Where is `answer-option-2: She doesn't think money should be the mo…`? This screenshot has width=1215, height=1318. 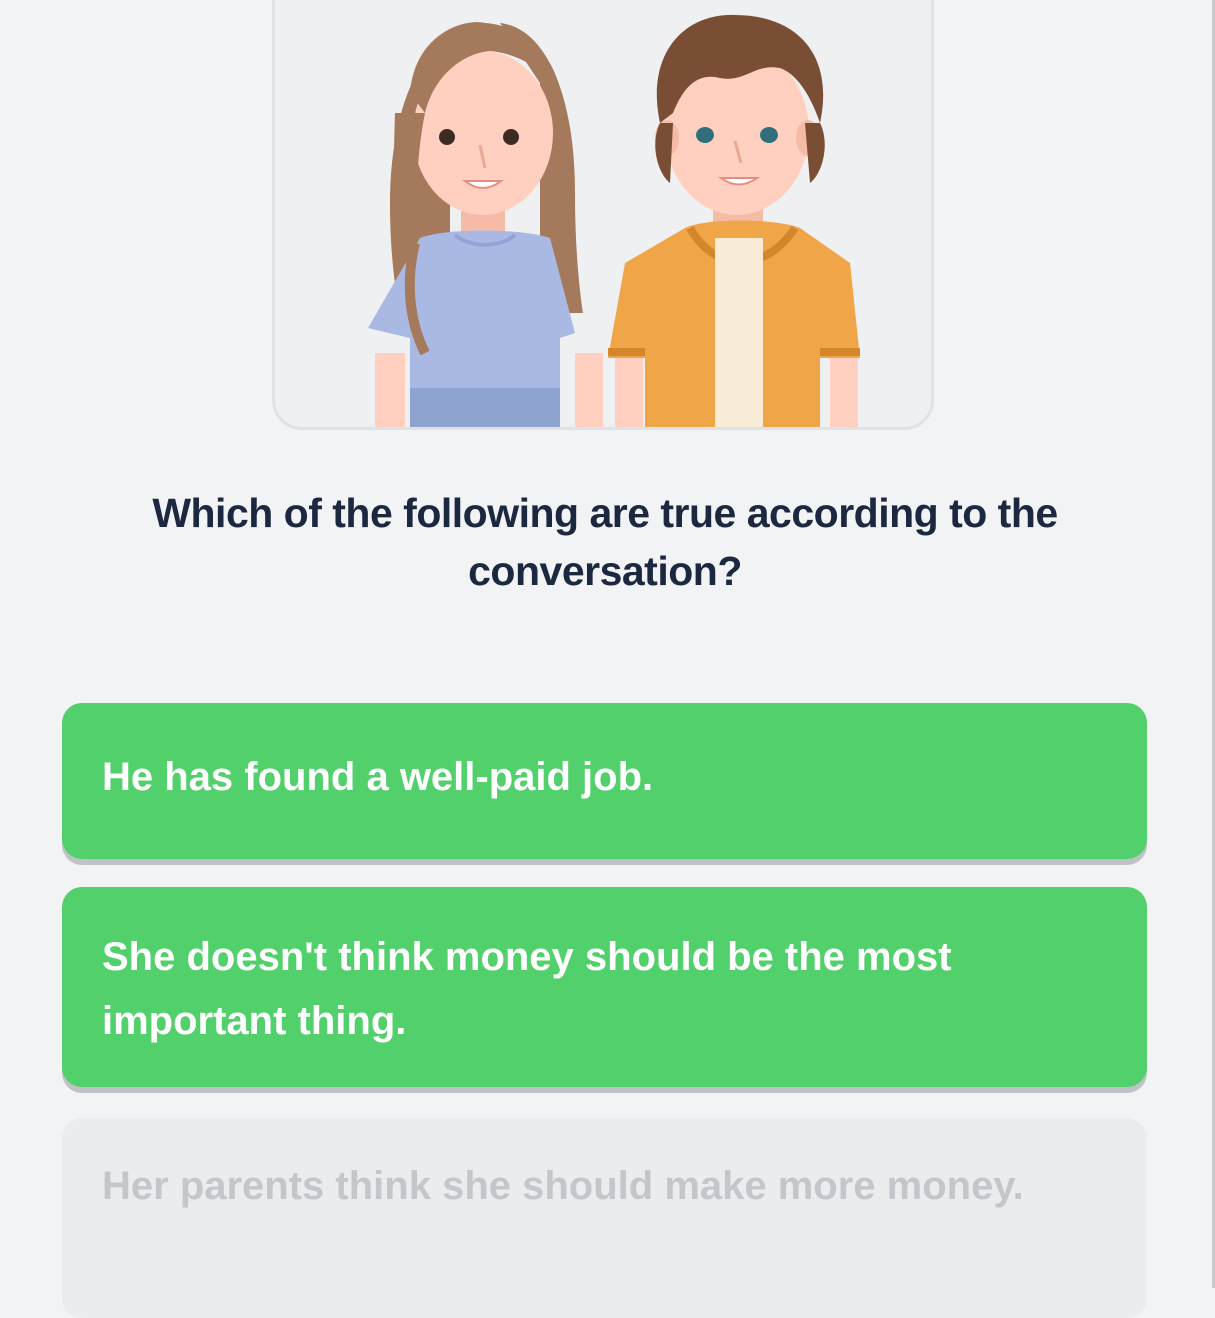
answer-option-2: She doesn't think money should be the mo… is located at coordinates (604, 987).